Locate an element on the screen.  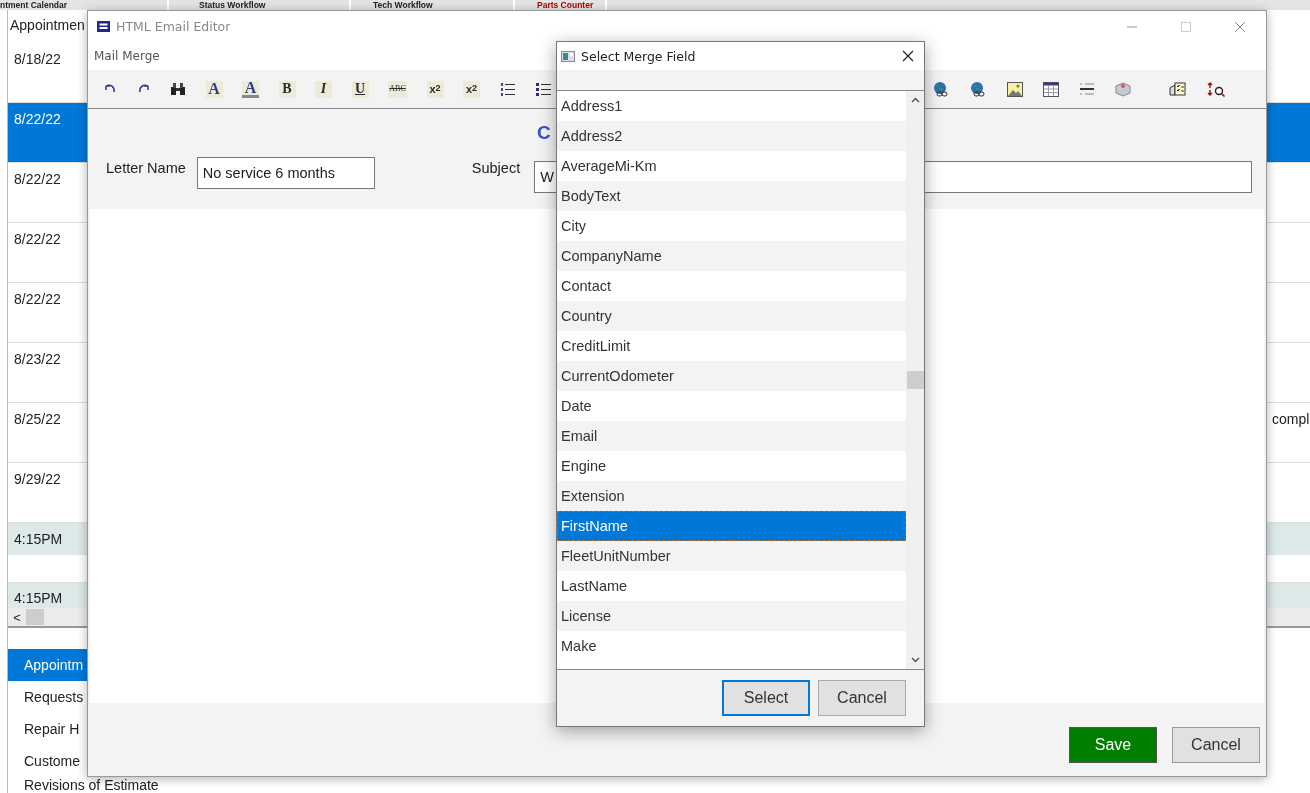
window-title: HTML Email Editor is located at coordinates (173, 26).